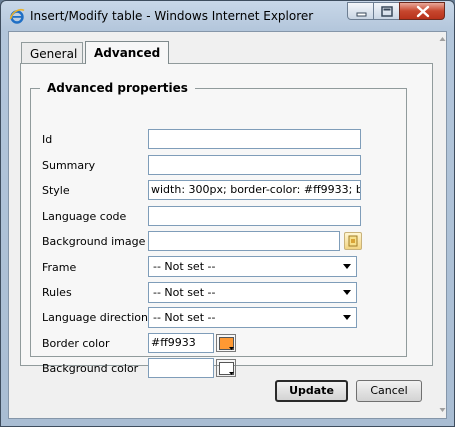 The image size is (455, 427). Describe the element at coordinates (117, 88) in the screenshot. I see `fieldset-legend: Advanced properties` at that location.